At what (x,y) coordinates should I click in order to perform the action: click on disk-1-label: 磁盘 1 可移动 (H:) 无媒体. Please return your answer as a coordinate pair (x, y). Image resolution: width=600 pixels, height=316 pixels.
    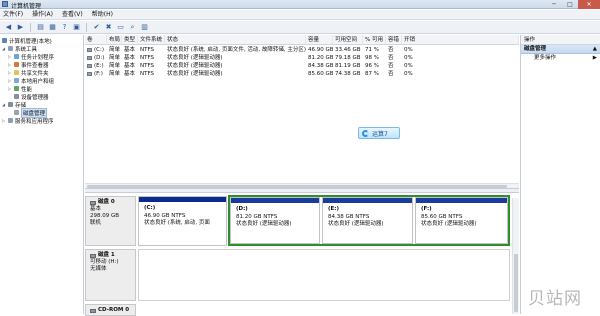
    Looking at the image, I should click on (110, 275).